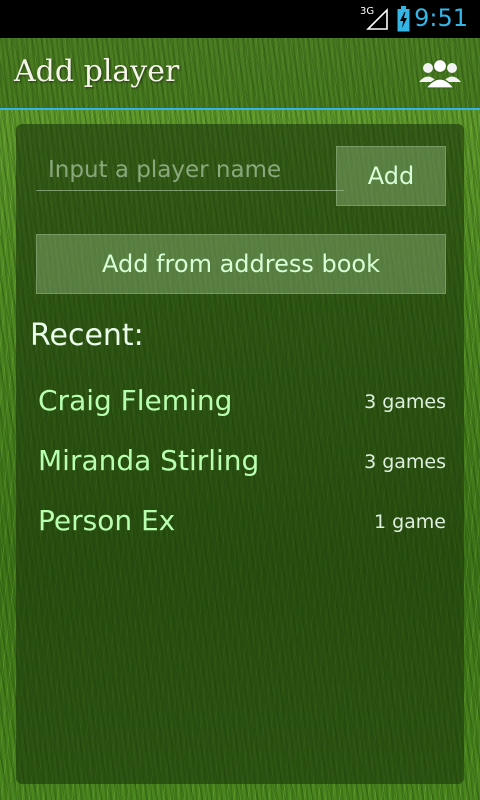 The height and width of the screenshot is (800, 480). I want to click on players-icon, so click(440, 73).